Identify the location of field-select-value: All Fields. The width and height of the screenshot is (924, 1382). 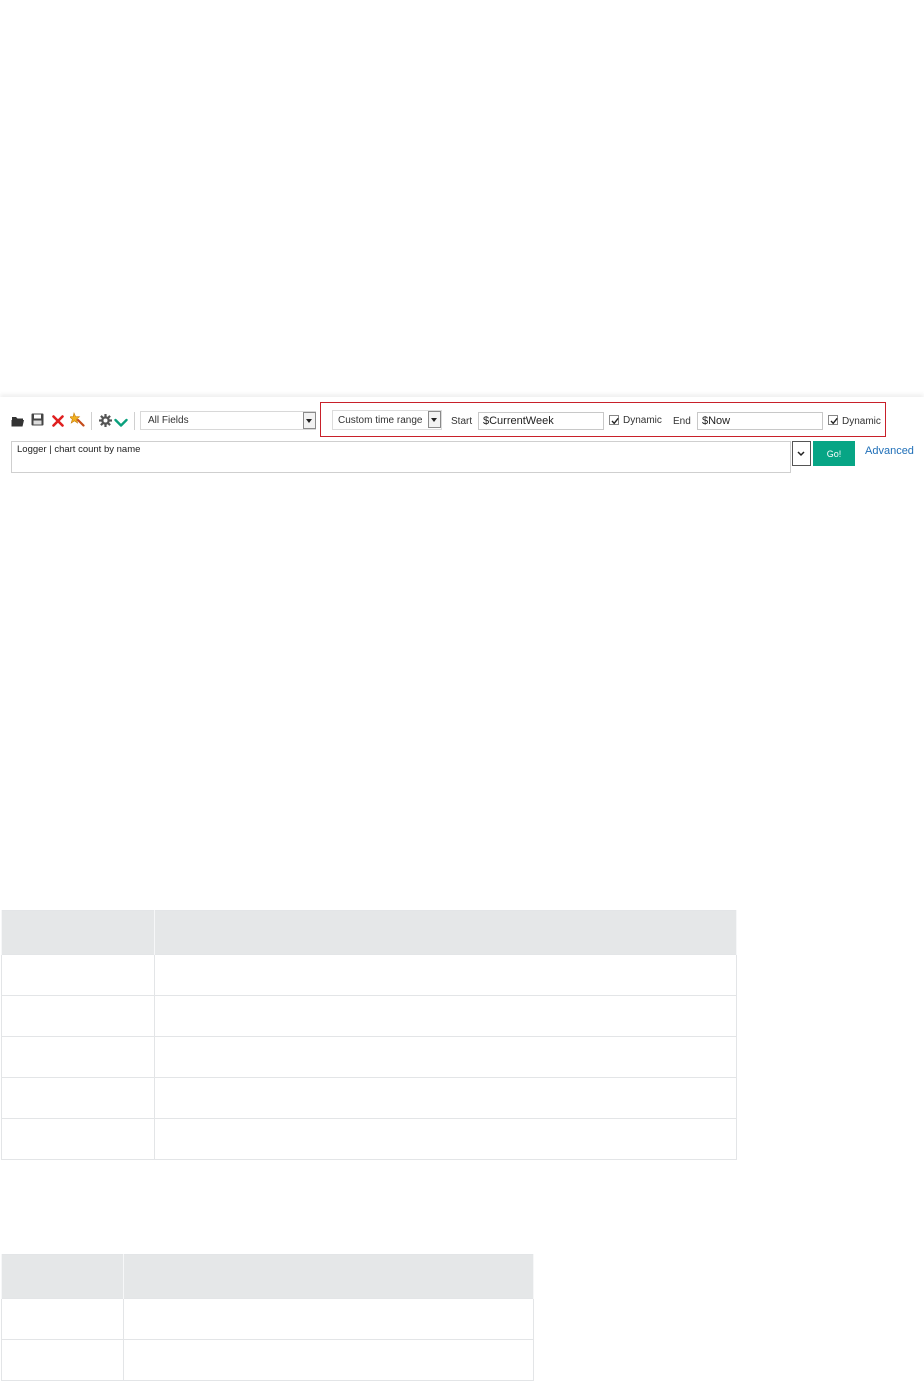
(168, 420).